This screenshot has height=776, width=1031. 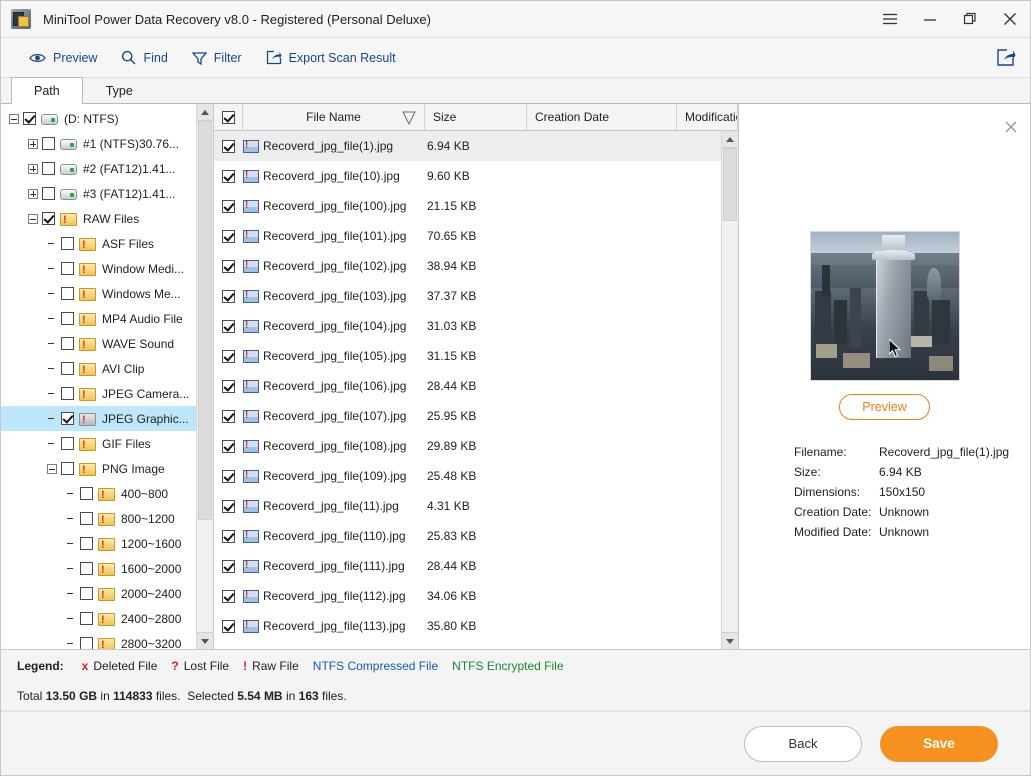 I want to click on expand-icon, so click(x=33, y=193).